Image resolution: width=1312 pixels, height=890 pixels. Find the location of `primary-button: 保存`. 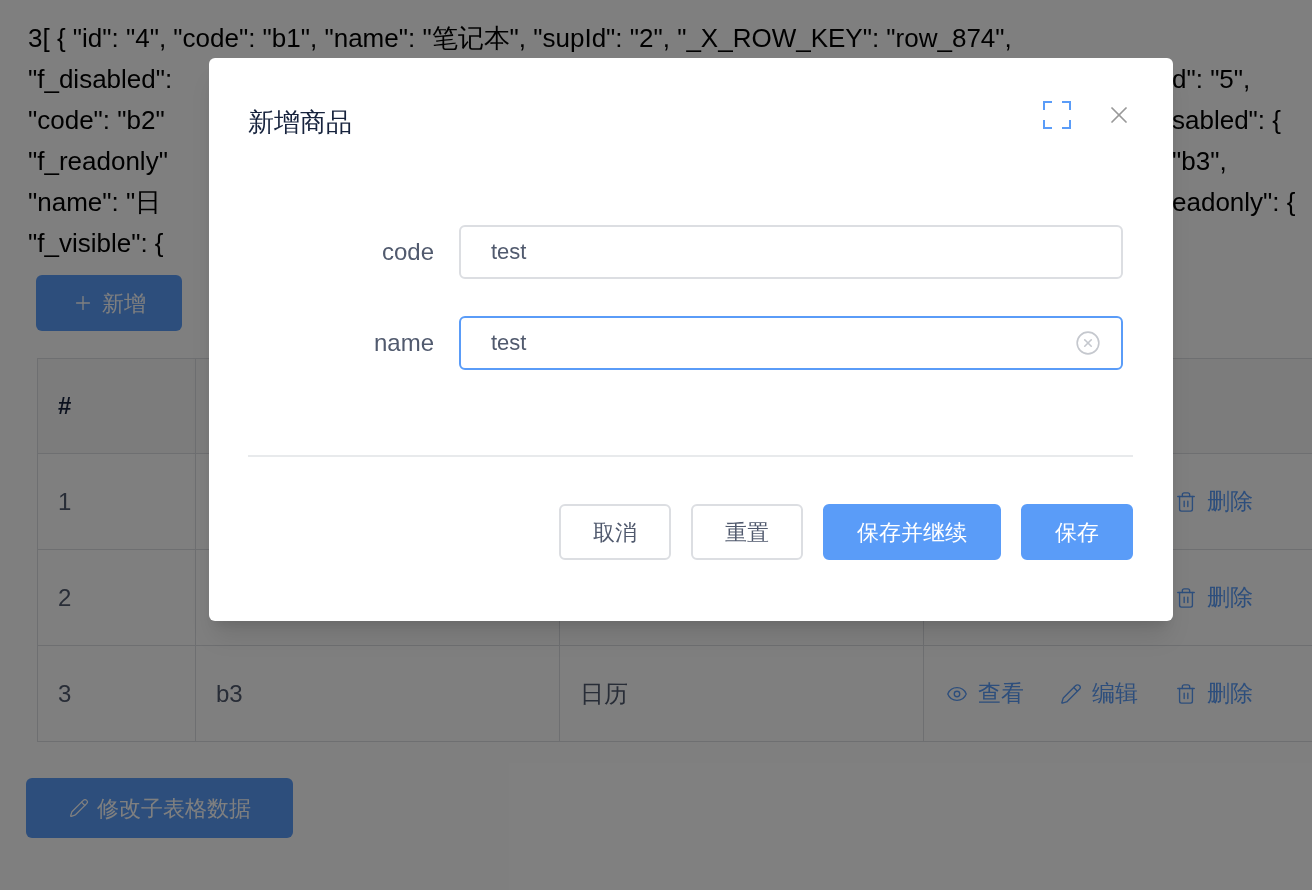

primary-button: 保存 is located at coordinates (1077, 532).